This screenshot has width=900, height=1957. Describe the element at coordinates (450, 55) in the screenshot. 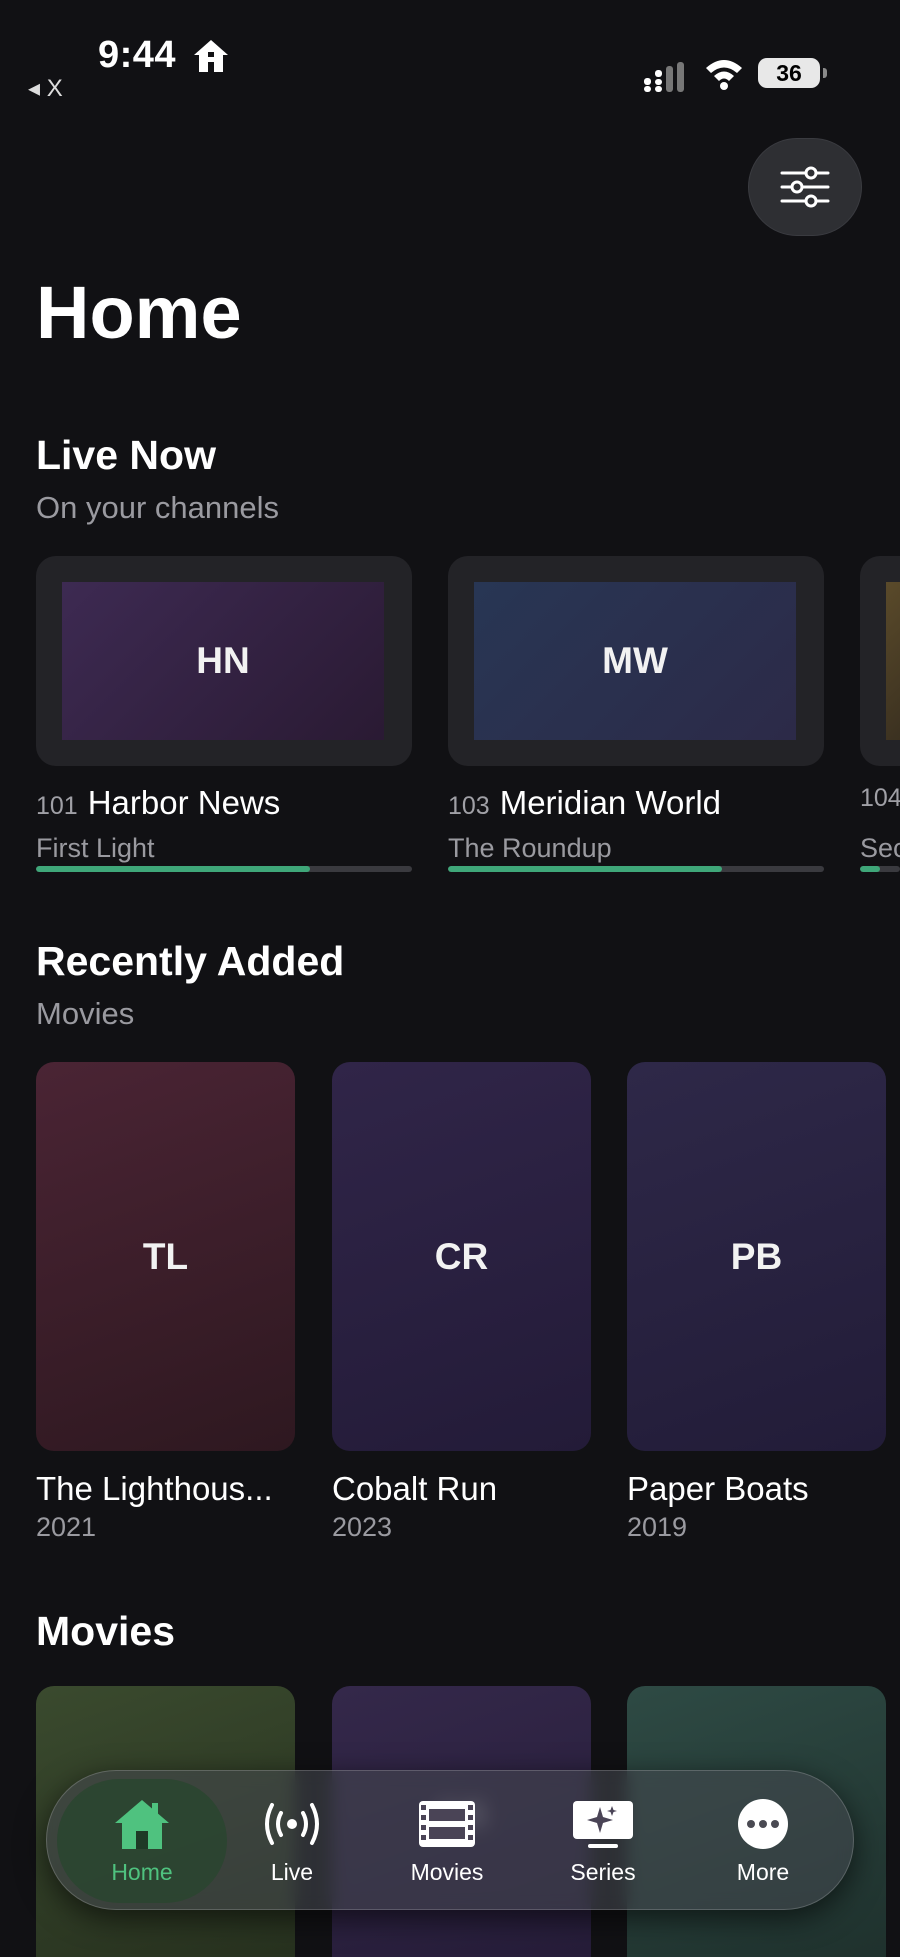

I see `status-bar: 9:44 ◂ X 36` at that location.